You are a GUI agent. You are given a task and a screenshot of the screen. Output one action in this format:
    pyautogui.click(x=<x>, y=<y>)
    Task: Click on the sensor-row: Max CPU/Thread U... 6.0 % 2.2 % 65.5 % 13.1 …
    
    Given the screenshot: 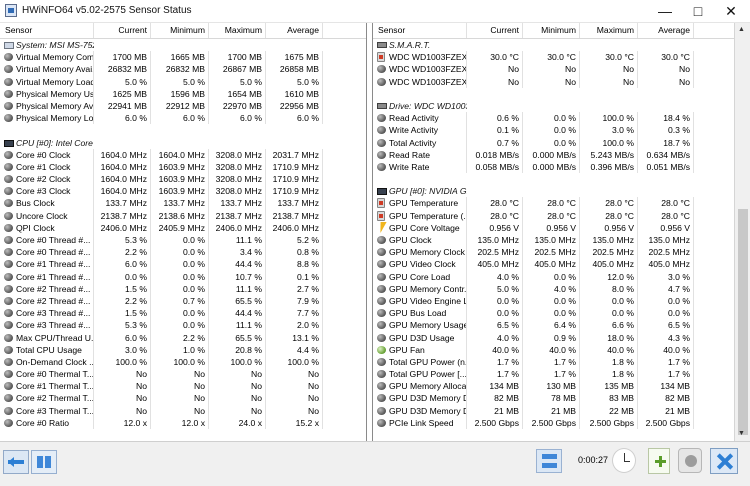 What is the action you would take?
    pyautogui.click(x=183, y=337)
    